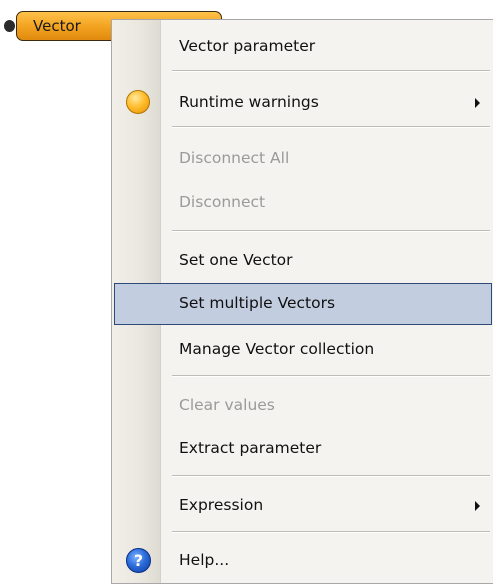 Image resolution: width=493 pixels, height=584 pixels. What do you see at coordinates (138, 102) in the screenshot?
I see `warning-icon` at bounding box center [138, 102].